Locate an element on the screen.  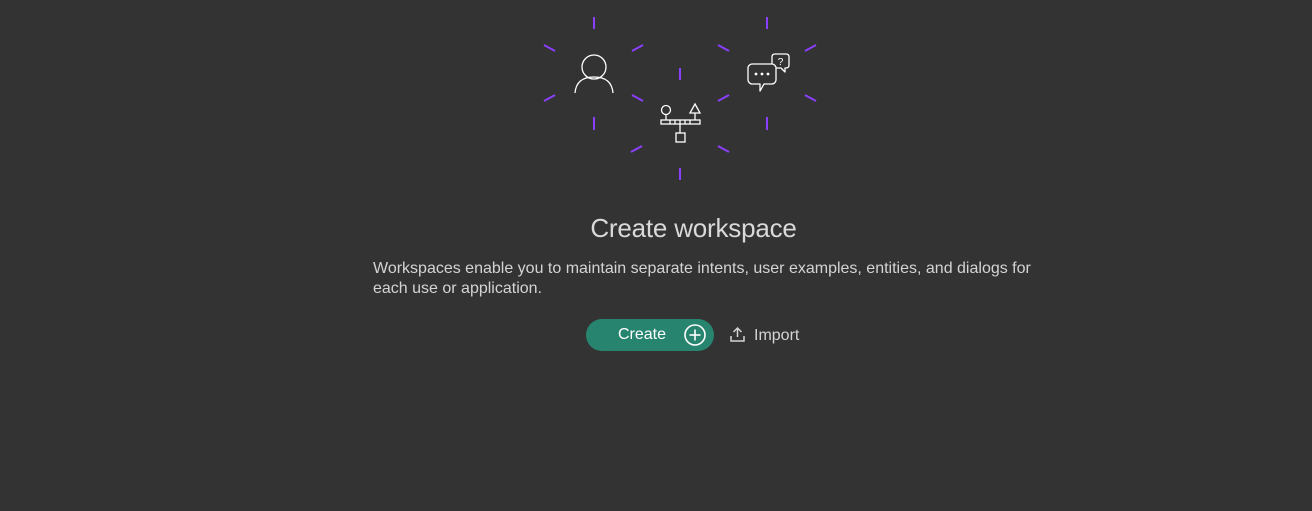
add-circle-icon is located at coordinates (695, 335).